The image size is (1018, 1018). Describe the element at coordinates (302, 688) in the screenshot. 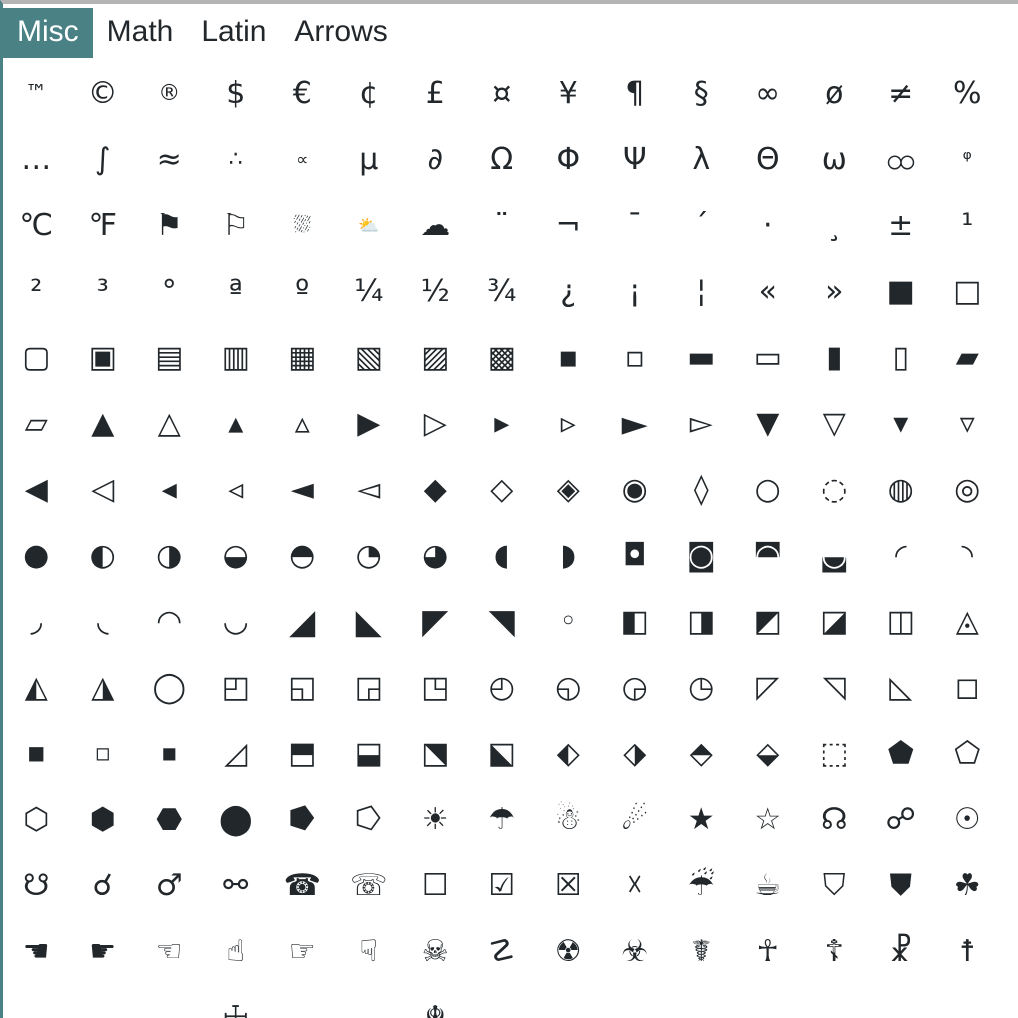

I see `square-lower-left-quadrant-cell: ◱` at that location.